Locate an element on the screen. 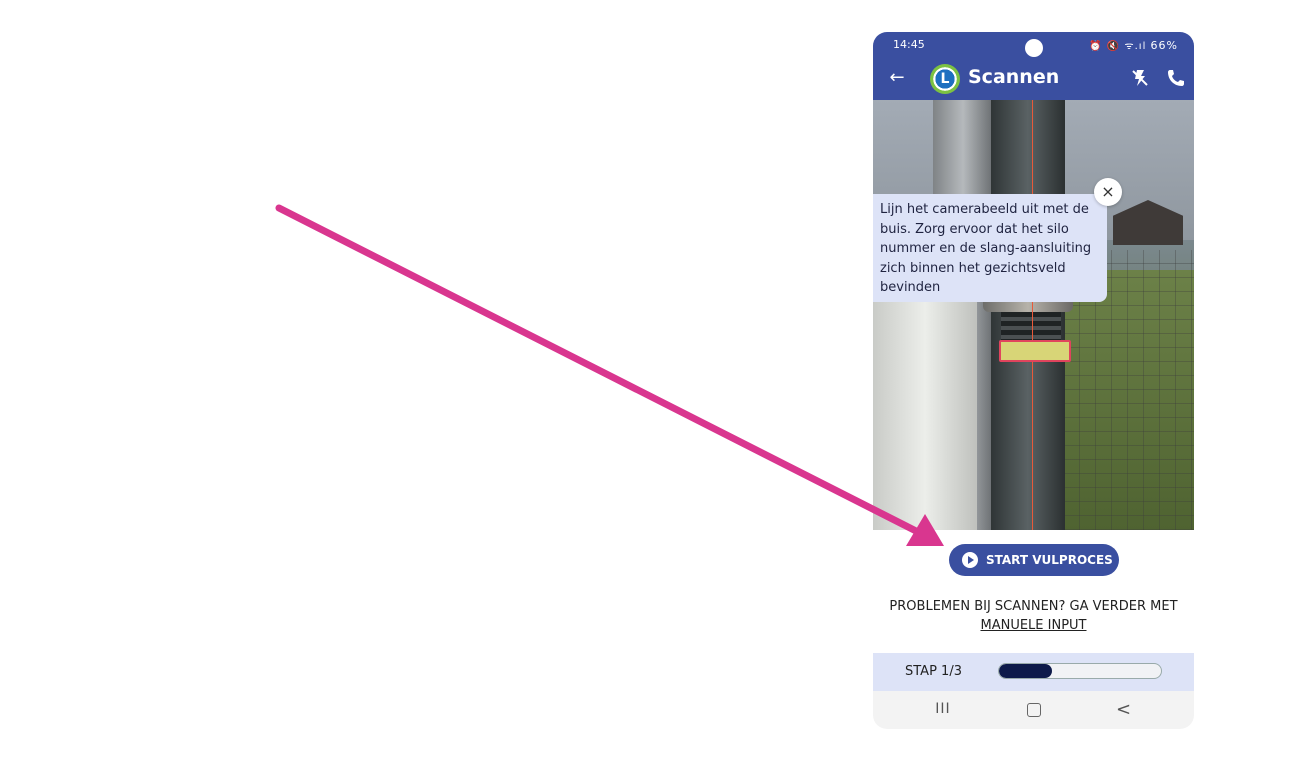 The height and width of the screenshot is (776, 1296). progress-track is located at coordinates (1080, 671).